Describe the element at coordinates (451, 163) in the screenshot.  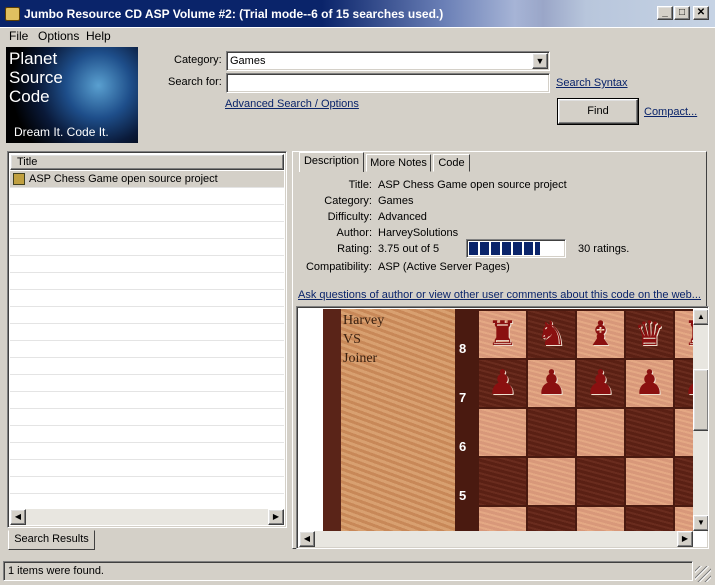
I see `tab-code: Code` at that location.